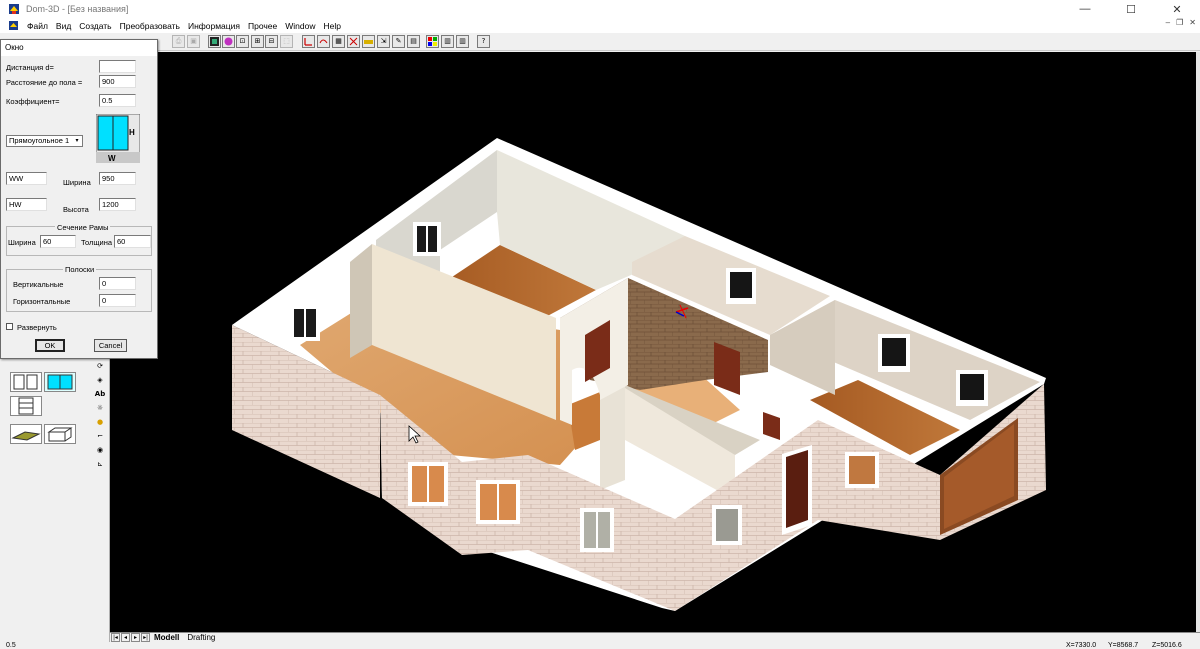 The height and width of the screenshot is (649, 1200). Describe the element at coordinates (600, 9) in the screenshot. I see `title-bar: Dom-3D - [Без названия] — ☐ ✕` at that location.